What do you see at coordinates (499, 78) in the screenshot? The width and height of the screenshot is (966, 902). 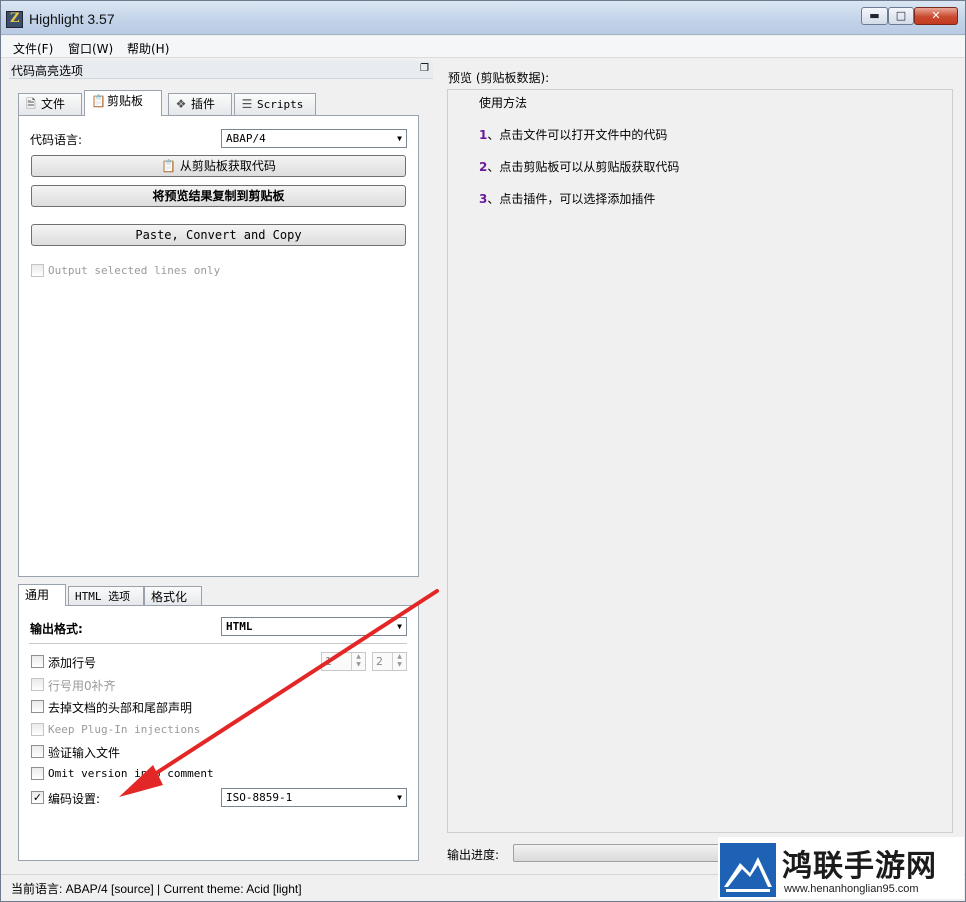 I see `preview-title: 预览 (剪贴板数据):` at bounding box center [499, 78].